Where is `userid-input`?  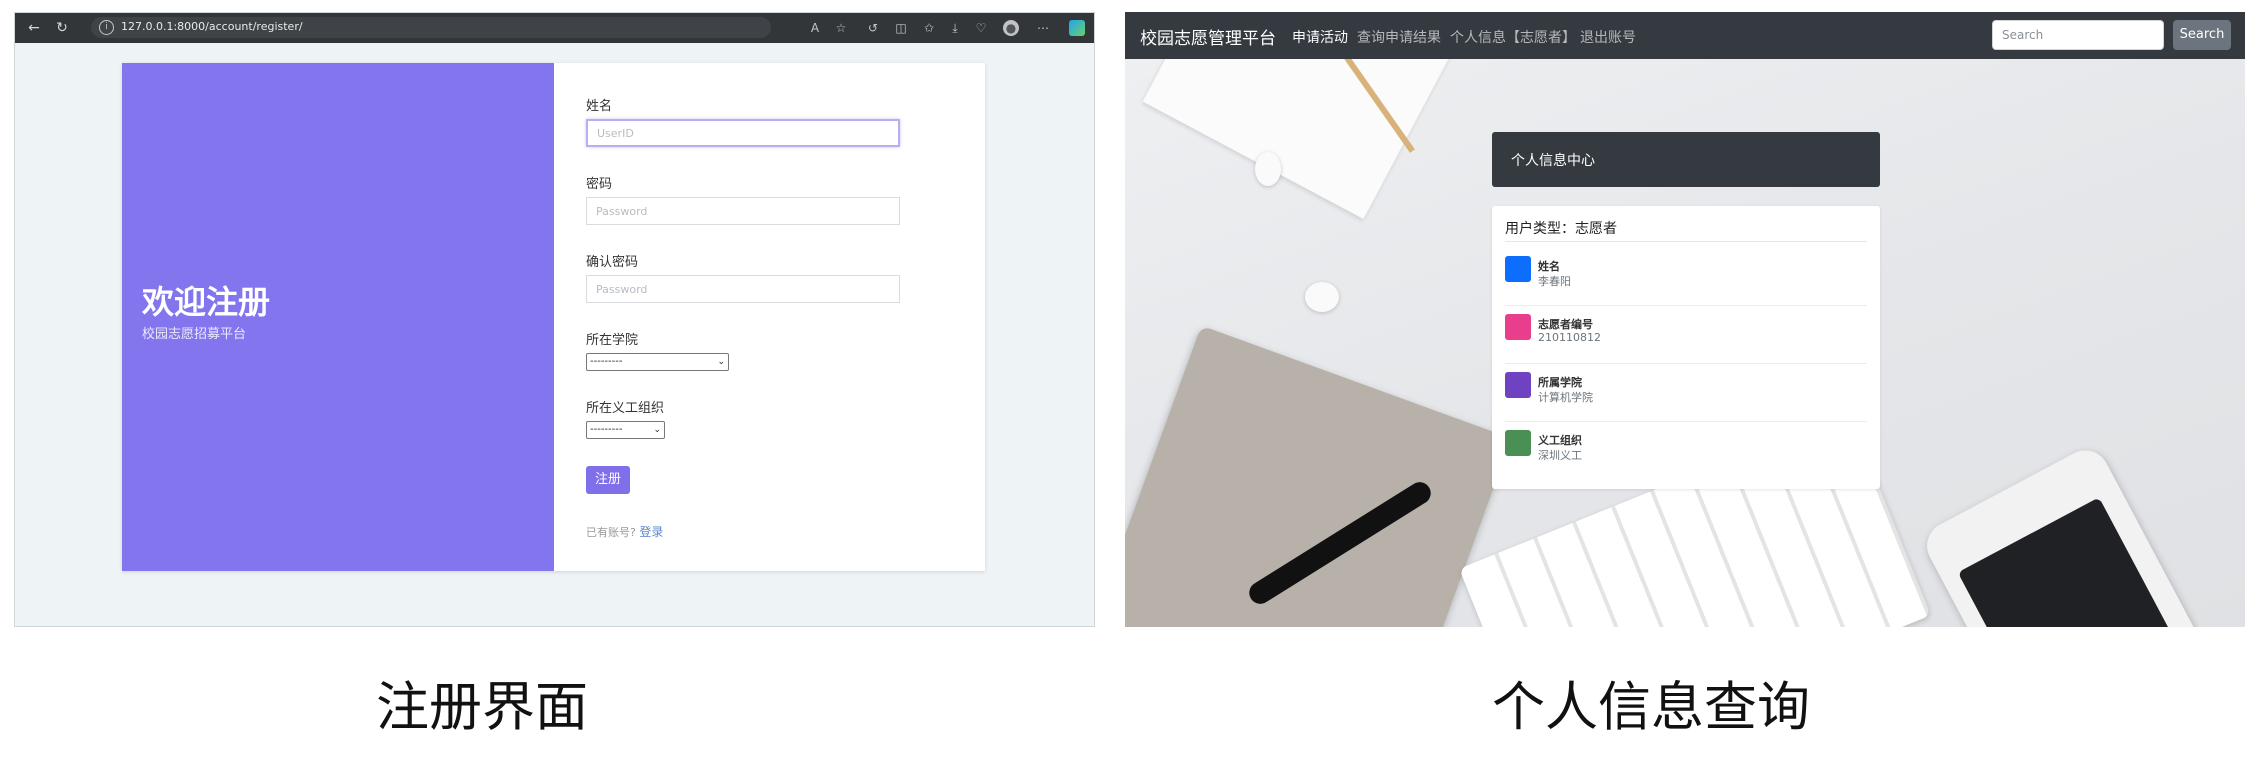
userid-input is located at coordinates (743, 133).